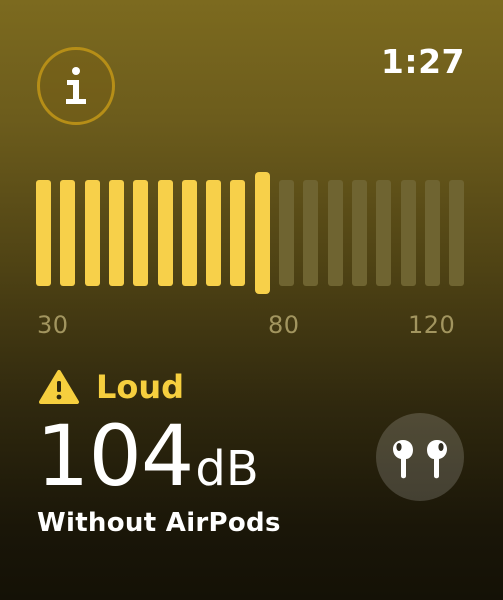 The width and height of the screenshot is (503, 600). I want to click on decibel-unit: dB, so click(227, 469).